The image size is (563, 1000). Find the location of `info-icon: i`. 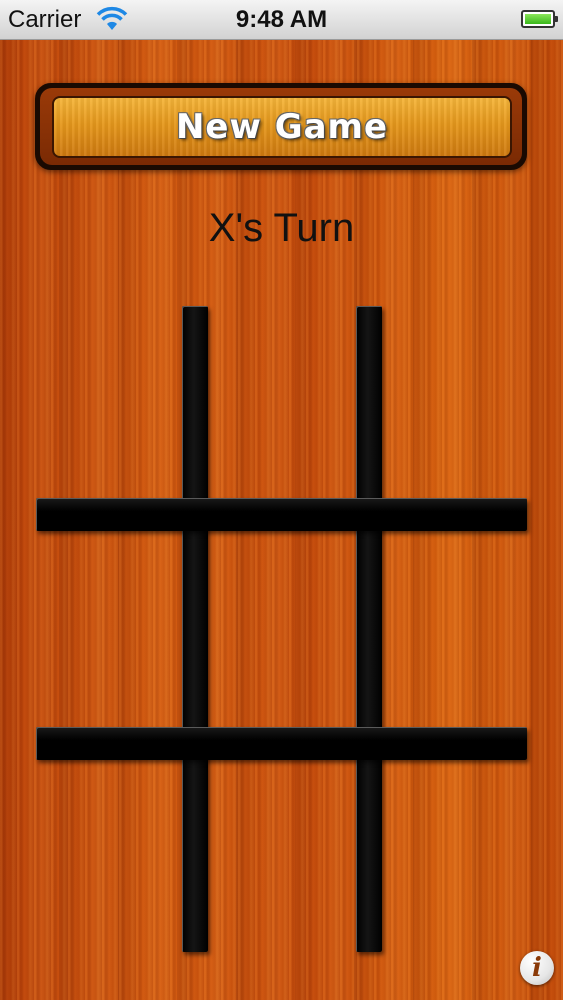

info-icon: i is located at coordinates (537, 968).